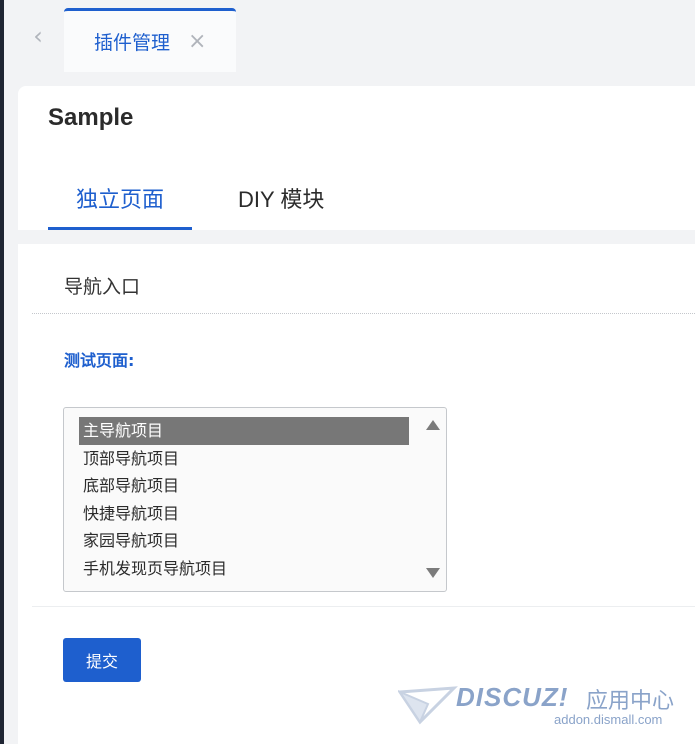  I want to click on listbox-scrollbar, so click(433, 499).